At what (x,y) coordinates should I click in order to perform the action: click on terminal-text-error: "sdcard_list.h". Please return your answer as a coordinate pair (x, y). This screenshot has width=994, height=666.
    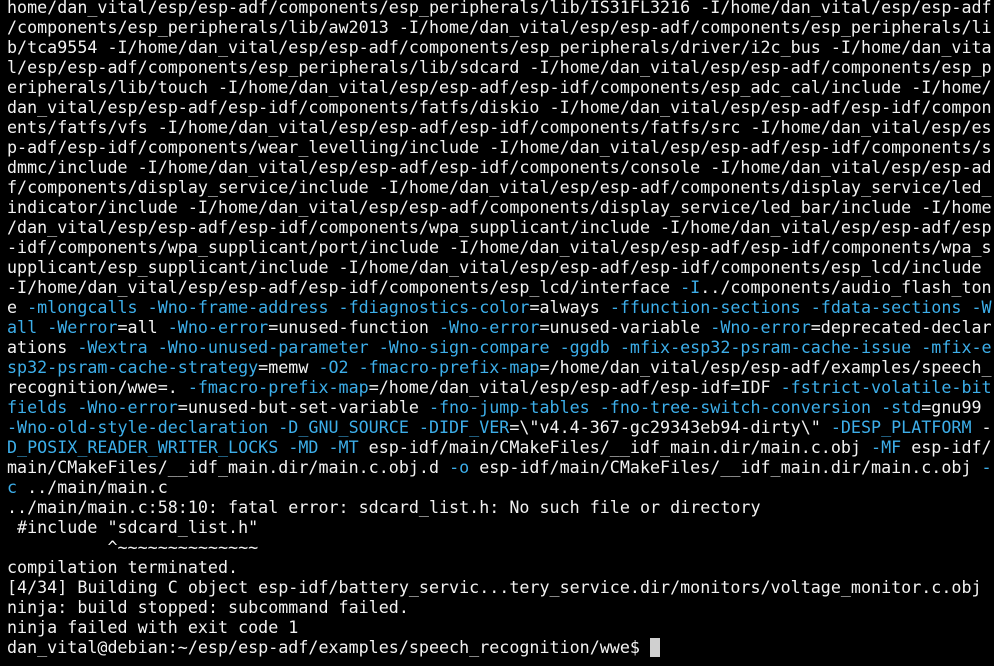
    Looking at the image, I should click on (183, 527).